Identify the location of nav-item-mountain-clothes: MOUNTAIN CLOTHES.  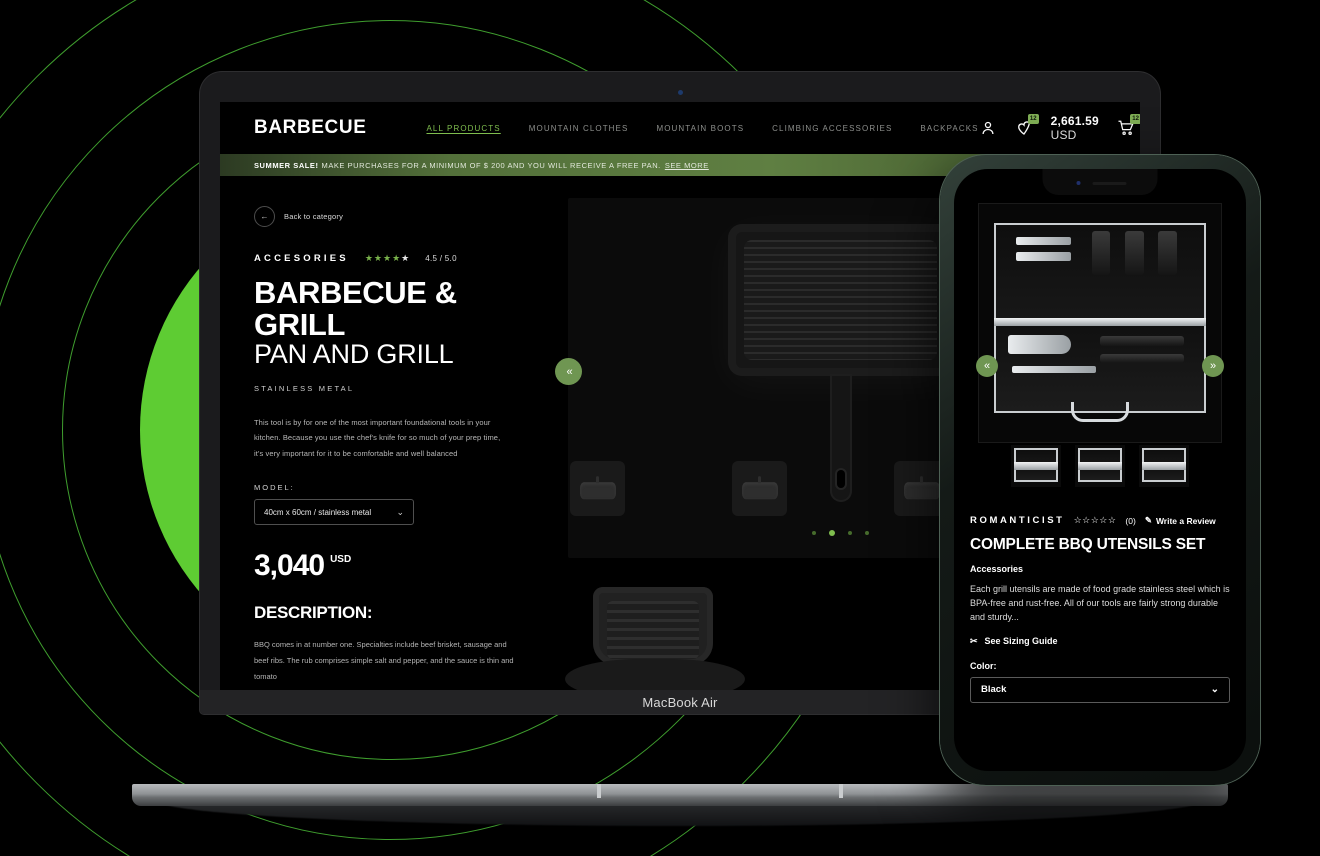
(579, 128).